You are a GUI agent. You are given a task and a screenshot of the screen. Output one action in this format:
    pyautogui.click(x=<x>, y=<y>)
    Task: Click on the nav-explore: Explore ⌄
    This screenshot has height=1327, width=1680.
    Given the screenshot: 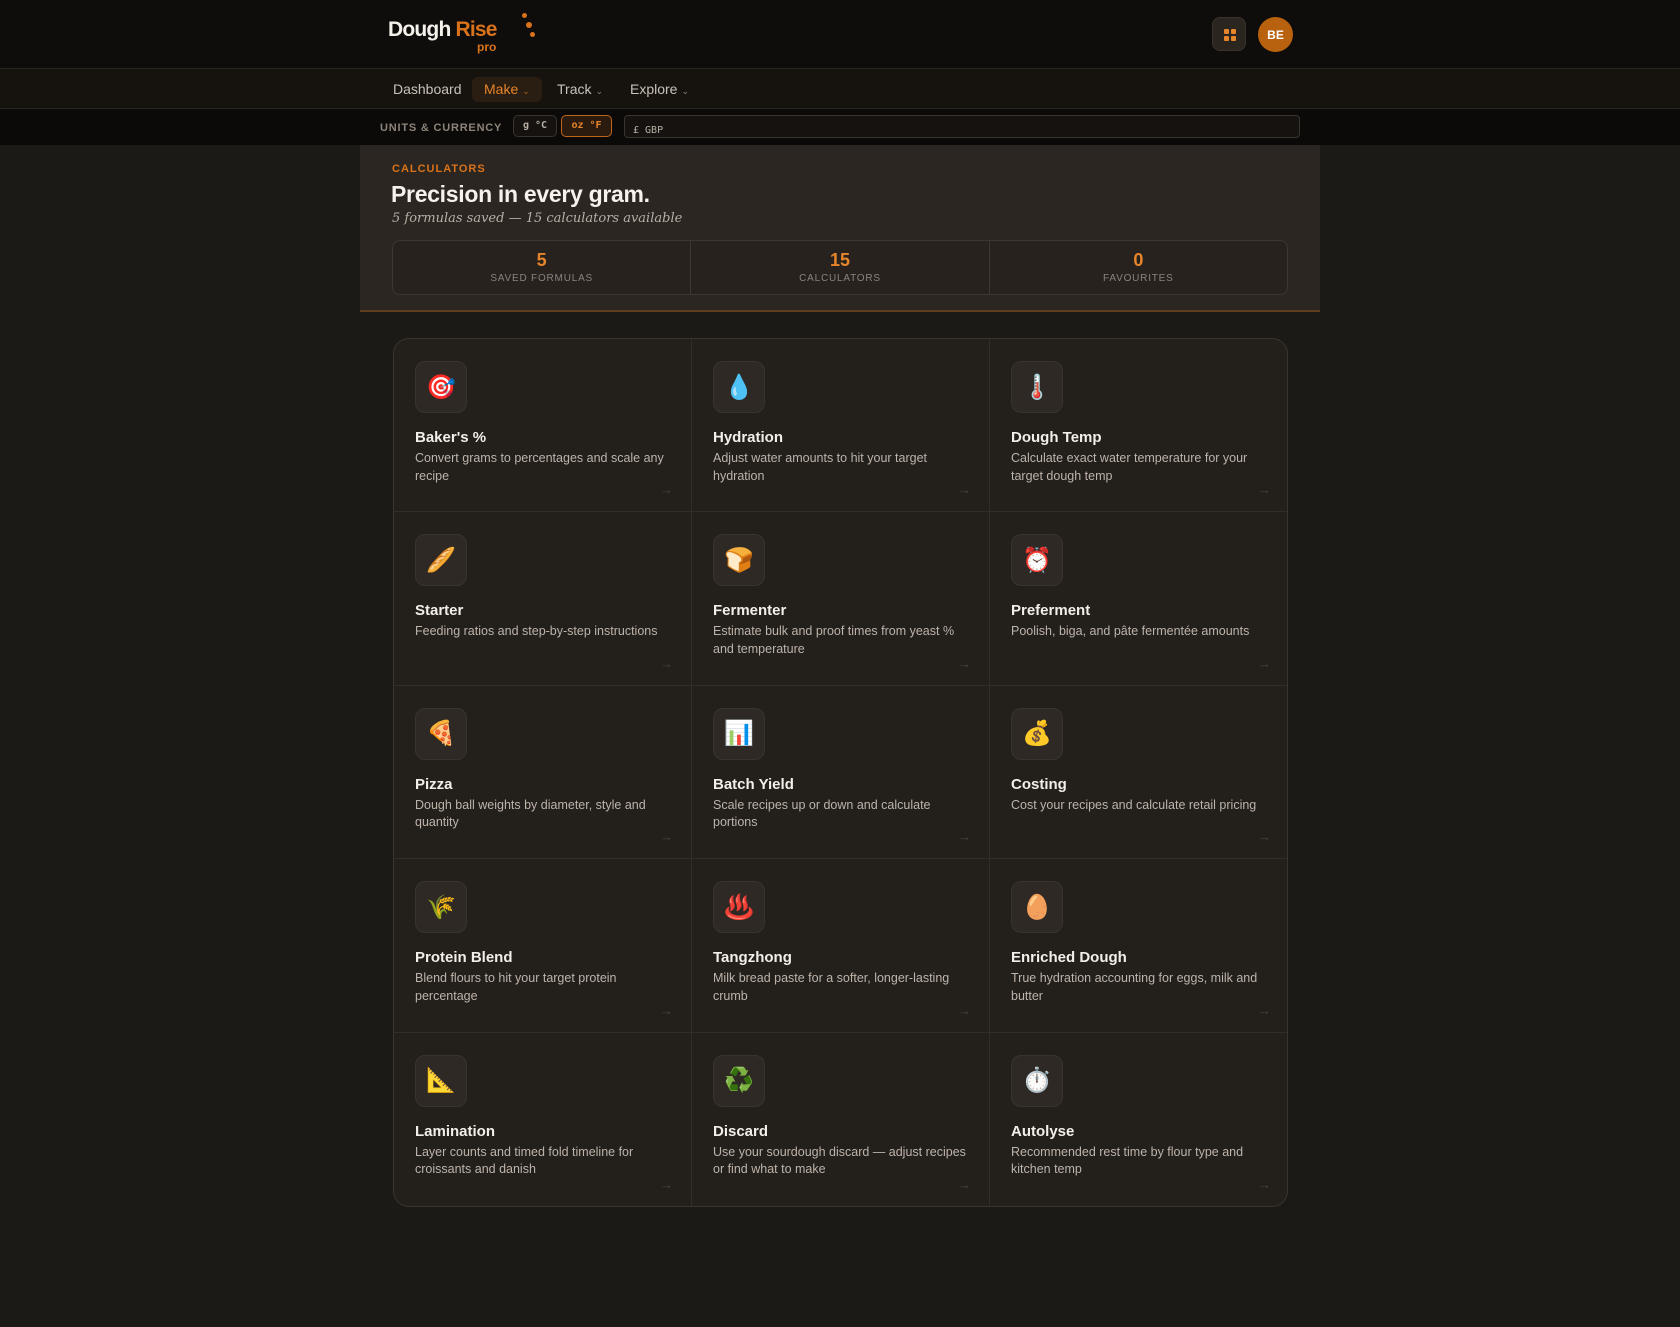 What is the action you would take?
    pyautogui.click(x=659, y=89)
    